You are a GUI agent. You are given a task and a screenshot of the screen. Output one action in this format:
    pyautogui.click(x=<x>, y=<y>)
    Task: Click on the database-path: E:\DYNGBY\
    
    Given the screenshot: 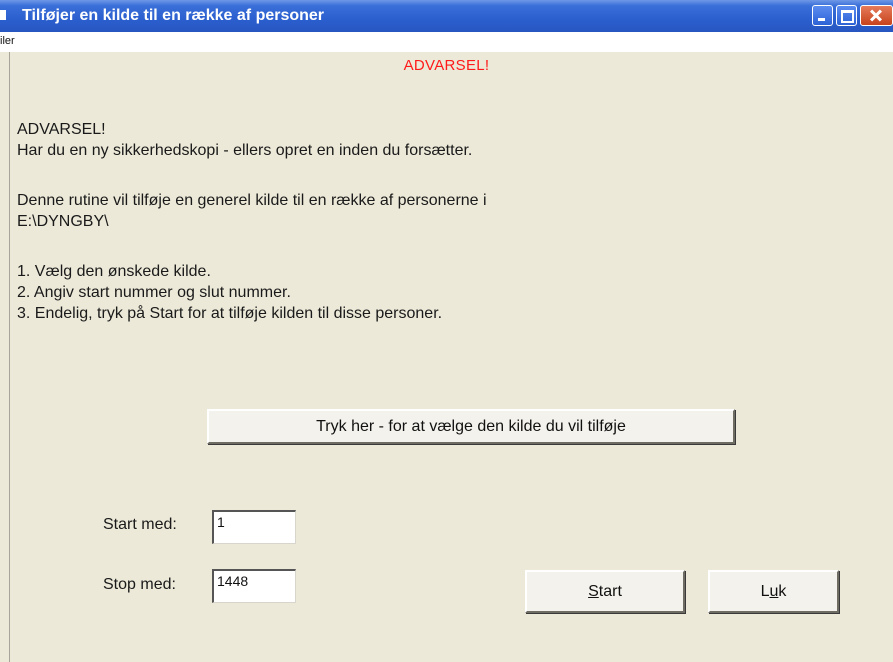 What is the action you would take?
    pyautogui.click(x=63, y=221)
    